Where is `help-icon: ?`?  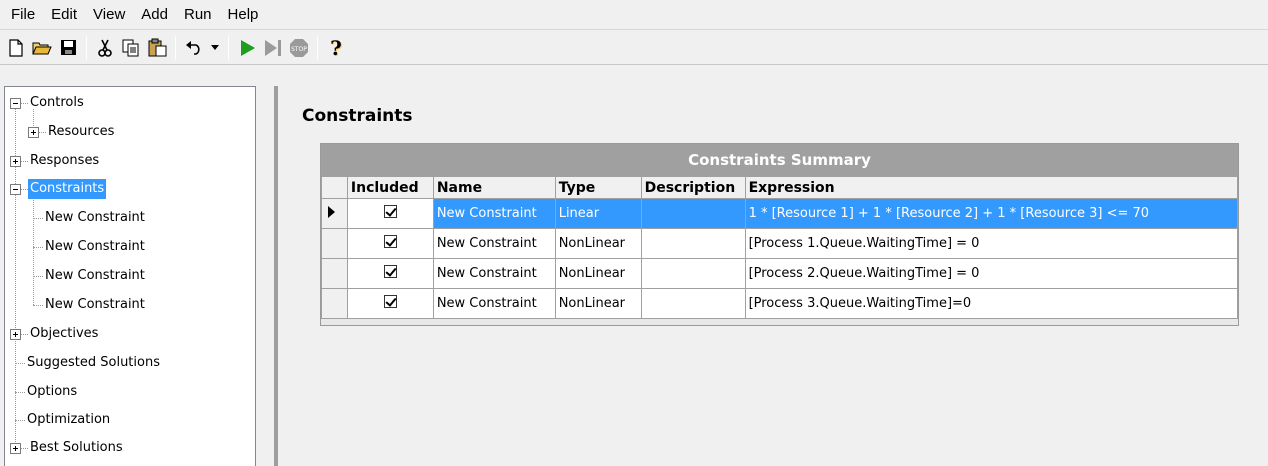
help-icon: ? is located at coordinates (336, 48).